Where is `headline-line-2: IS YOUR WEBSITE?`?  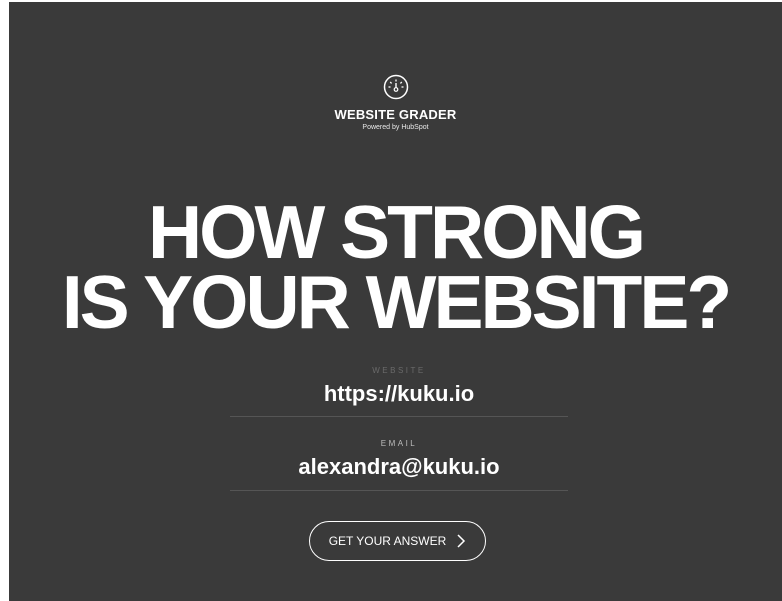 headline-line-2: IS YOUR WEBSITE? is located at coordinates (396, 302).